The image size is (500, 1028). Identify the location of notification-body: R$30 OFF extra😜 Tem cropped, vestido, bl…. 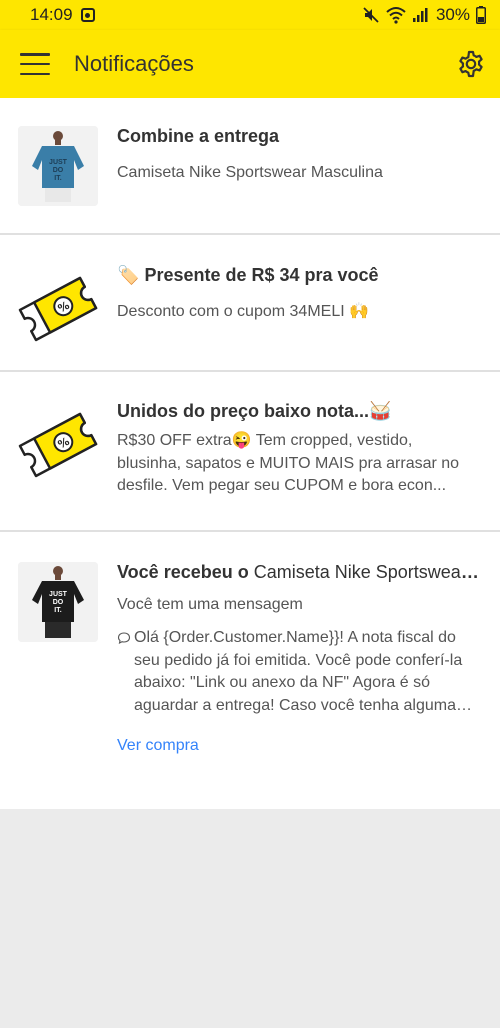
(288, 463).